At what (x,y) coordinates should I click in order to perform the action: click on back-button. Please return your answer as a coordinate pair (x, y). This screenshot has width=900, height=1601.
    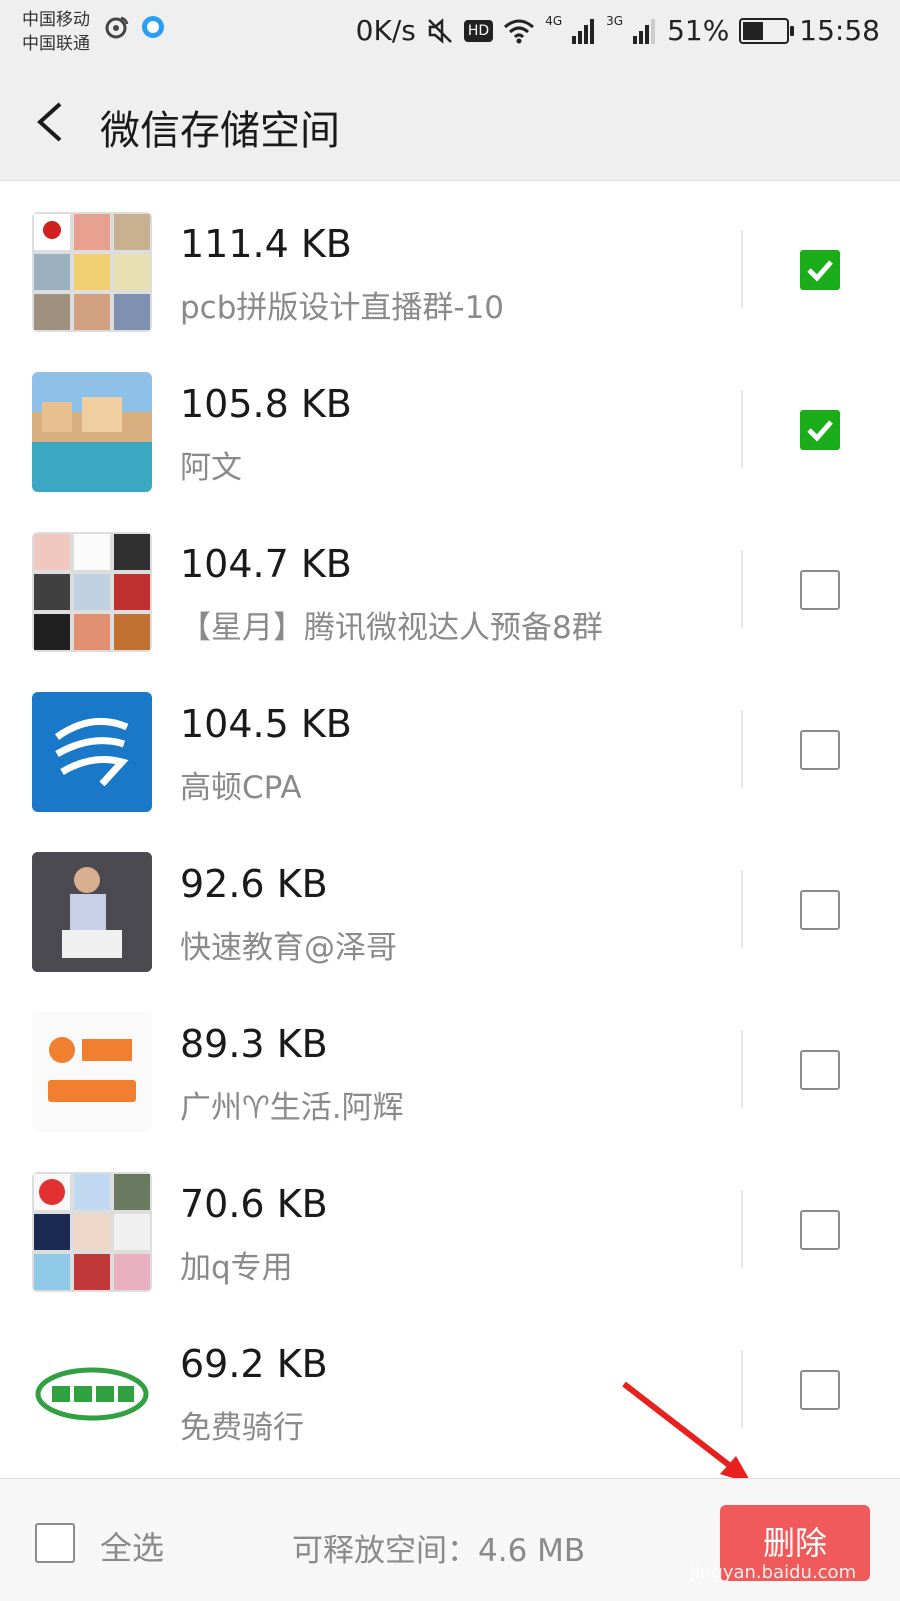
    Looking at the image, I should click on (58, 122).